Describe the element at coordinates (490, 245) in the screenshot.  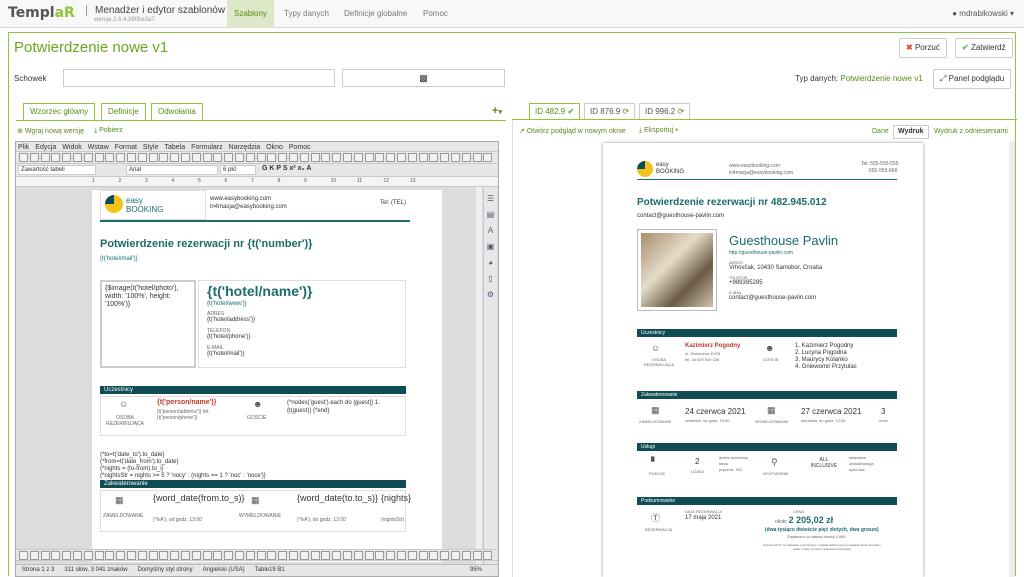
I see `sidebar-icons: ☰ ▤ A ▣ ◕ ▯ ⚙` at that location.